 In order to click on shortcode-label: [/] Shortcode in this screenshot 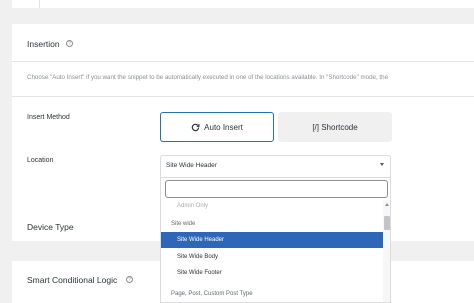, I will do `click(335, 127)`.